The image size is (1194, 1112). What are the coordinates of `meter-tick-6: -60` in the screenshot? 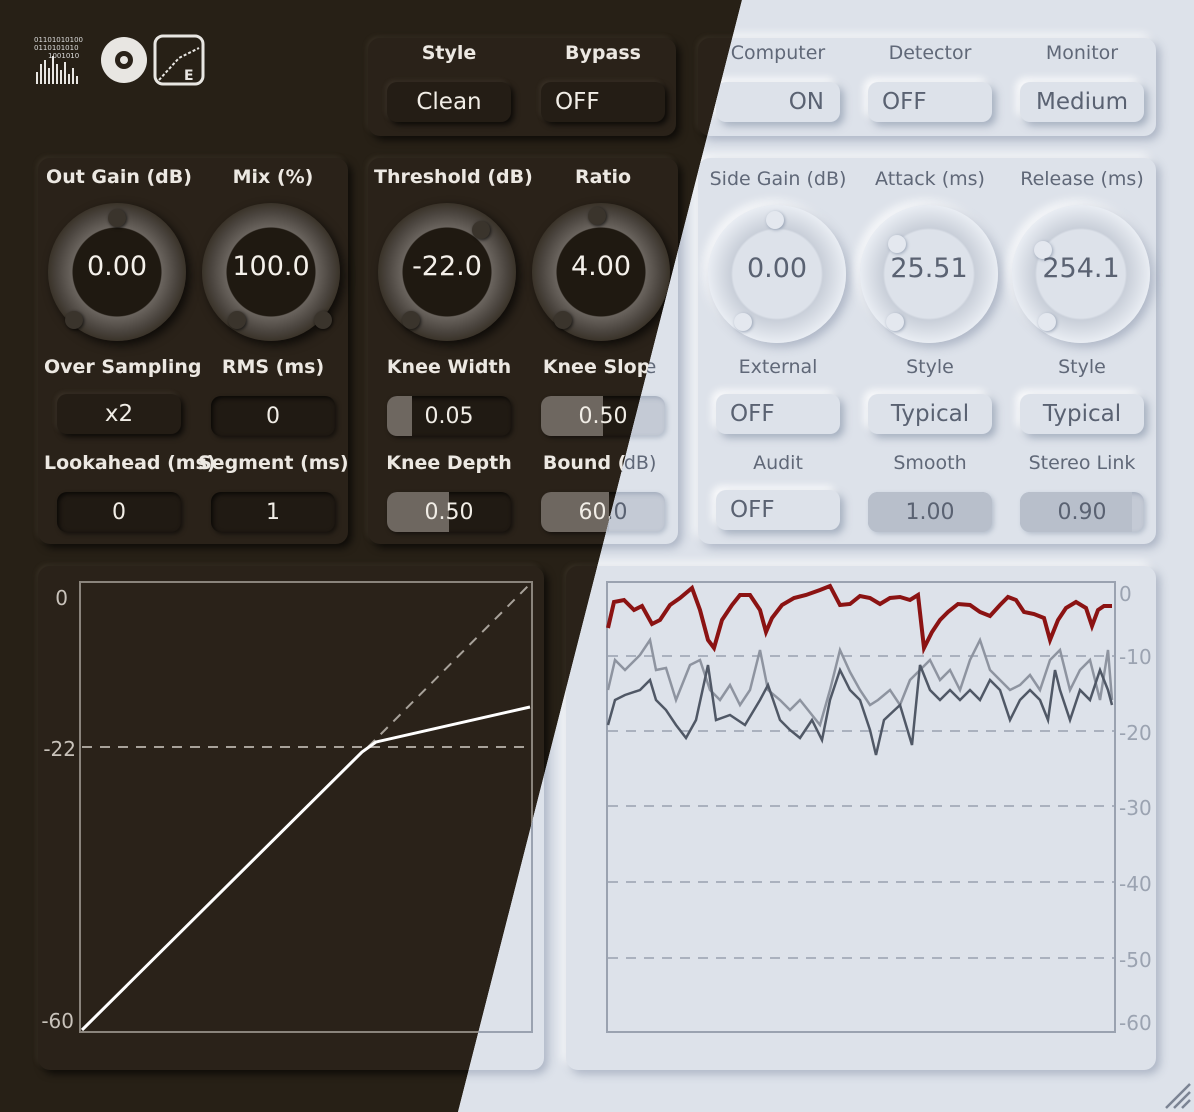 It's located at (1135, 1023).